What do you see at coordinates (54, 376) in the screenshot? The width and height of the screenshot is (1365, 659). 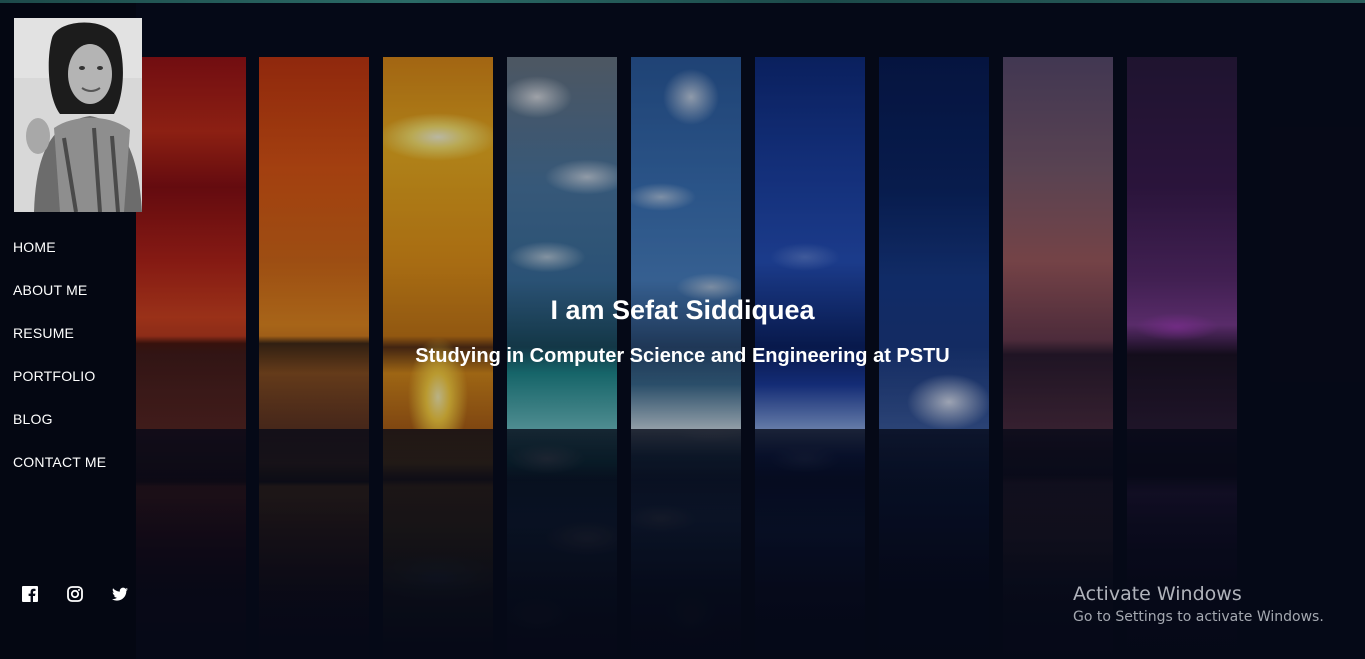 I see `nav-link-portfolio: PORTFOLIO` at bounding box center [54, 376].